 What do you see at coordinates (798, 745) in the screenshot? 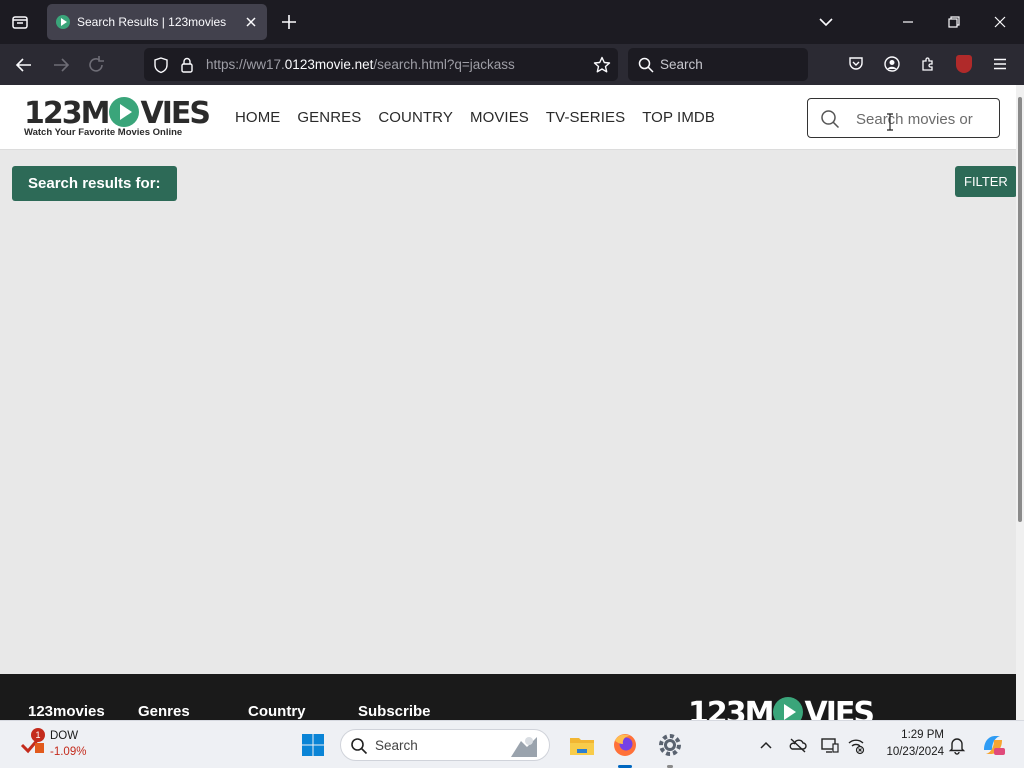
I see `onedrive-icon` at bounding box center [798, 745].